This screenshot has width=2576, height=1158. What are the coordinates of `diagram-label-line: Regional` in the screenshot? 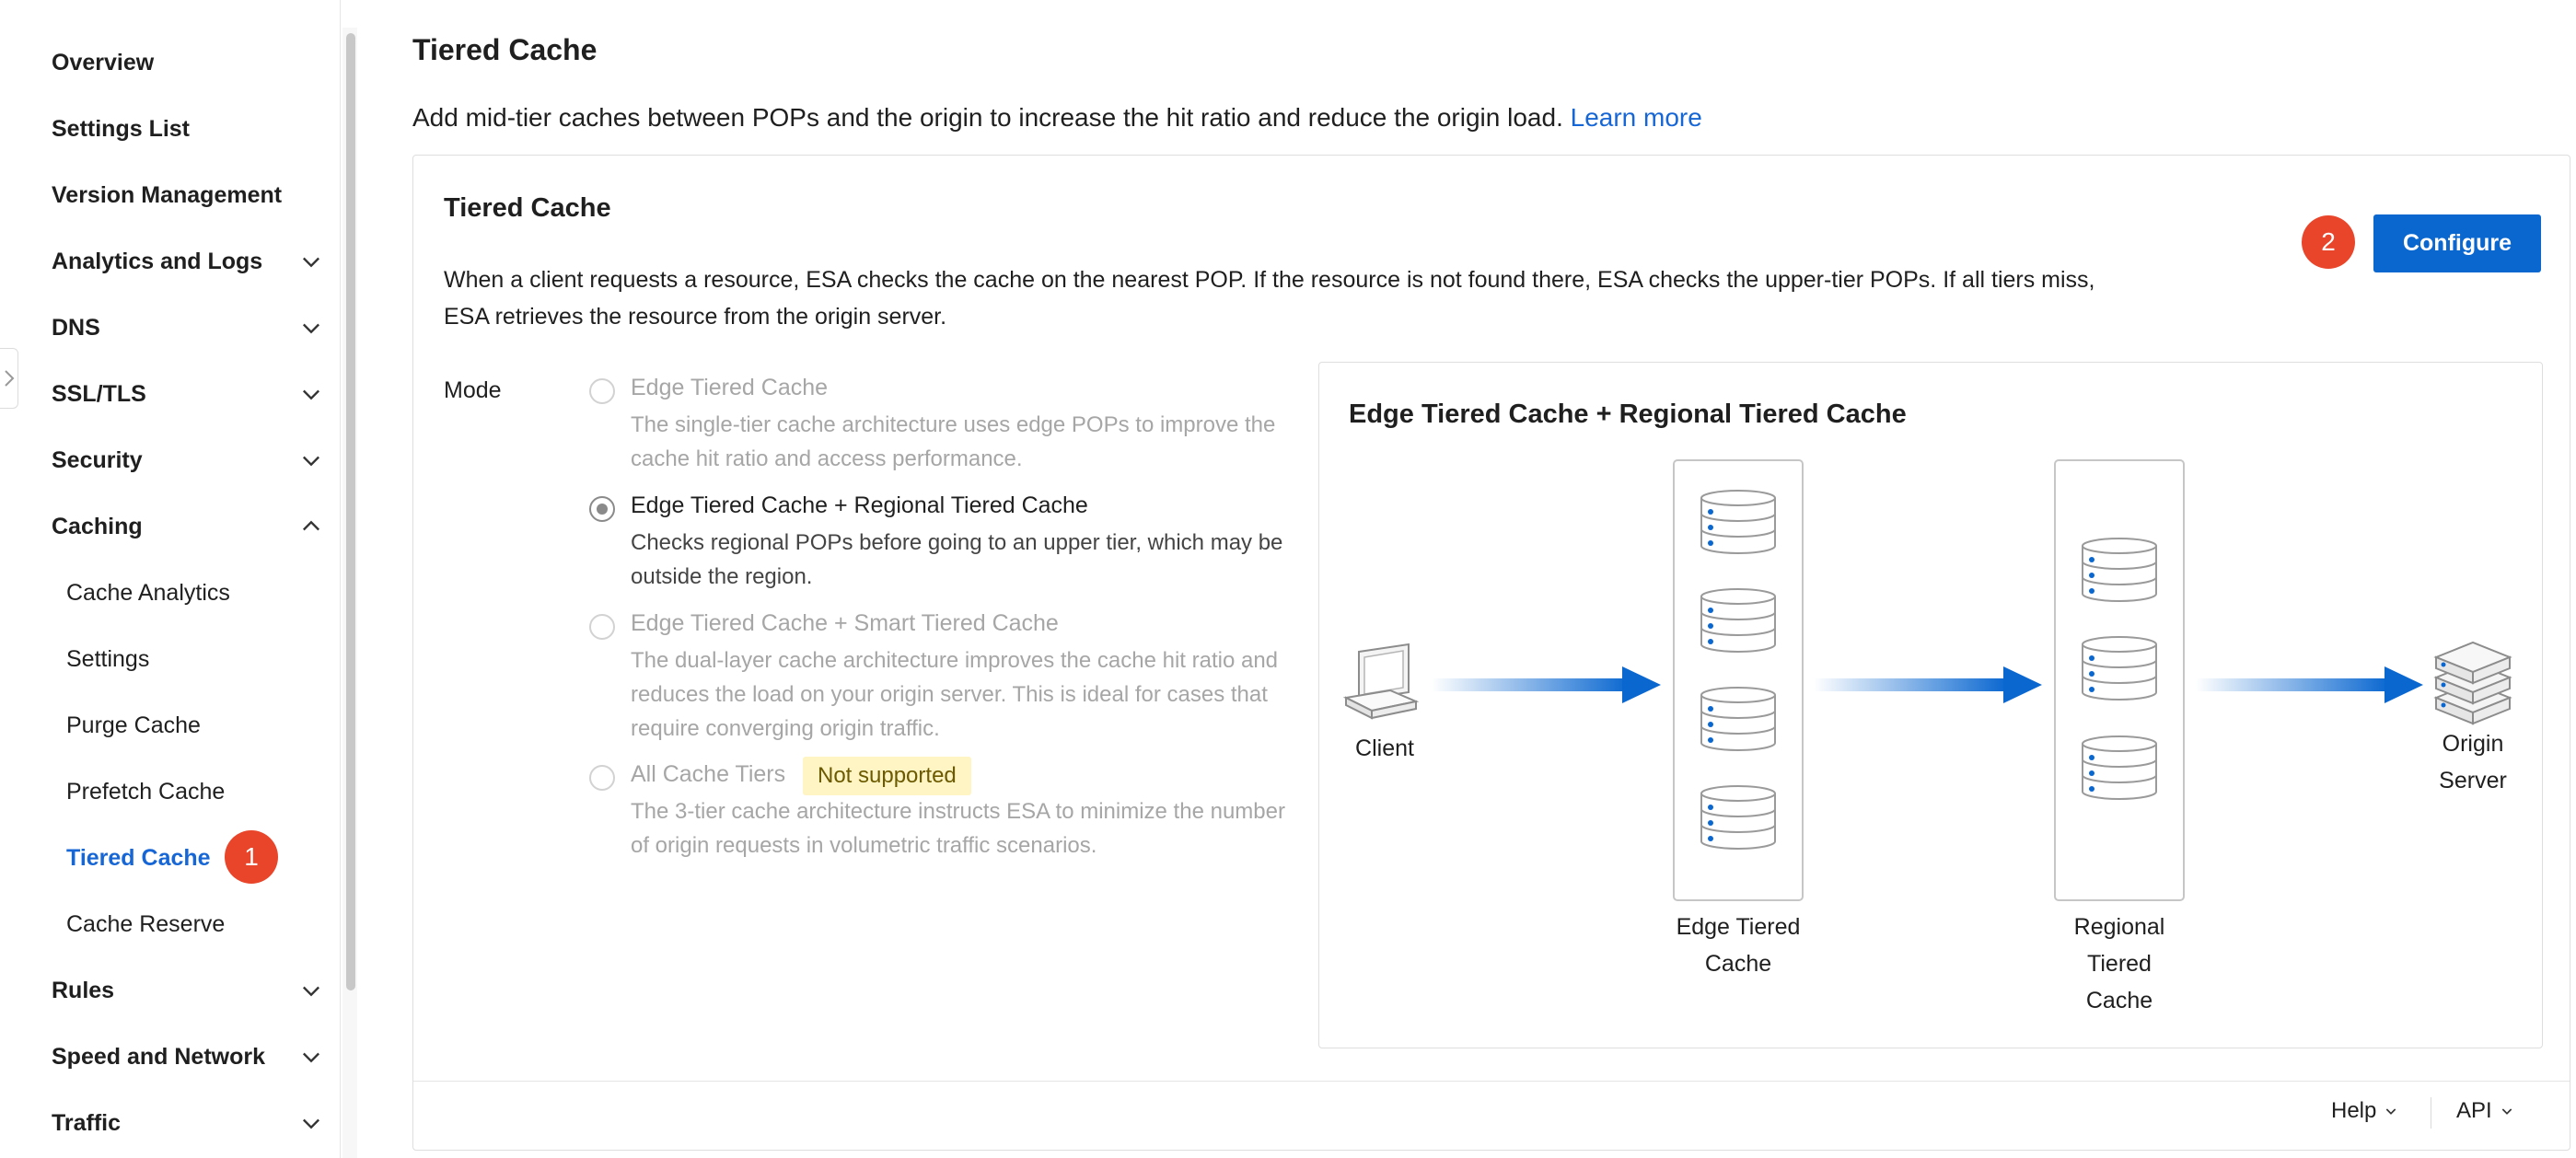 It's located at (2119, 927).